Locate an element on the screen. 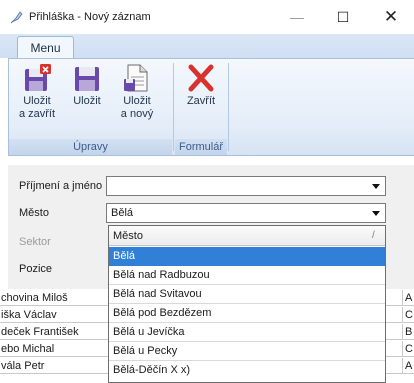 The height and width of the screenshot is (383, 414). close-form-button: Zavřít is located at coordinates (201, 85).